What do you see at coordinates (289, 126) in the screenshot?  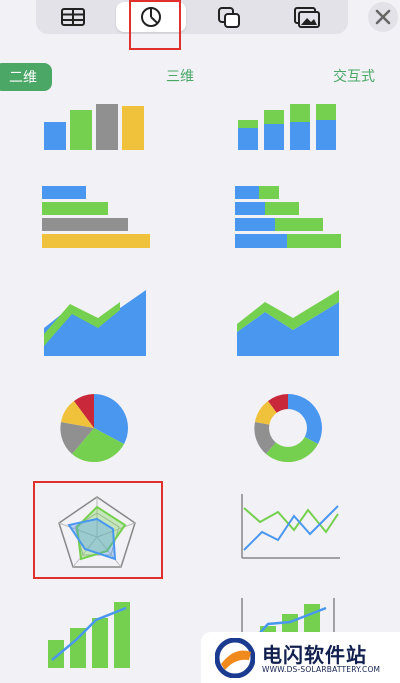 I see `chart-type-stacked-column` at bounding box center [289, 126].